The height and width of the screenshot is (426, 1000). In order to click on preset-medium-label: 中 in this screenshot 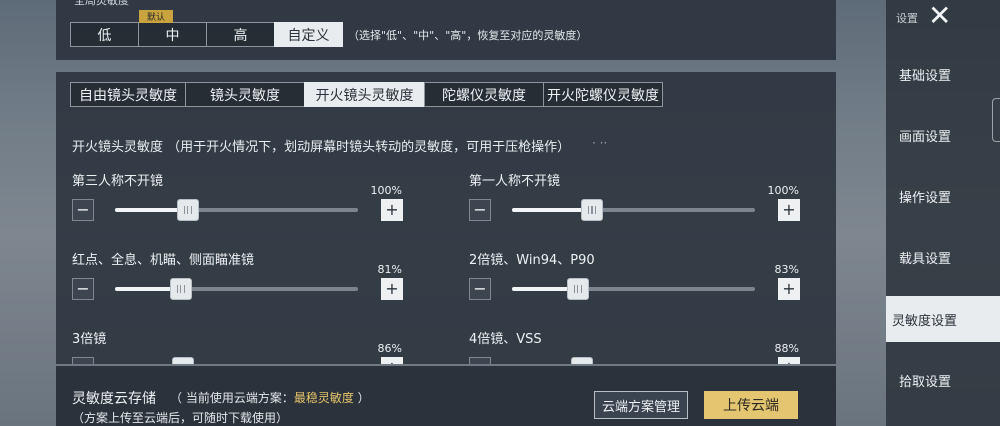, I will do `click(172, 35)`.